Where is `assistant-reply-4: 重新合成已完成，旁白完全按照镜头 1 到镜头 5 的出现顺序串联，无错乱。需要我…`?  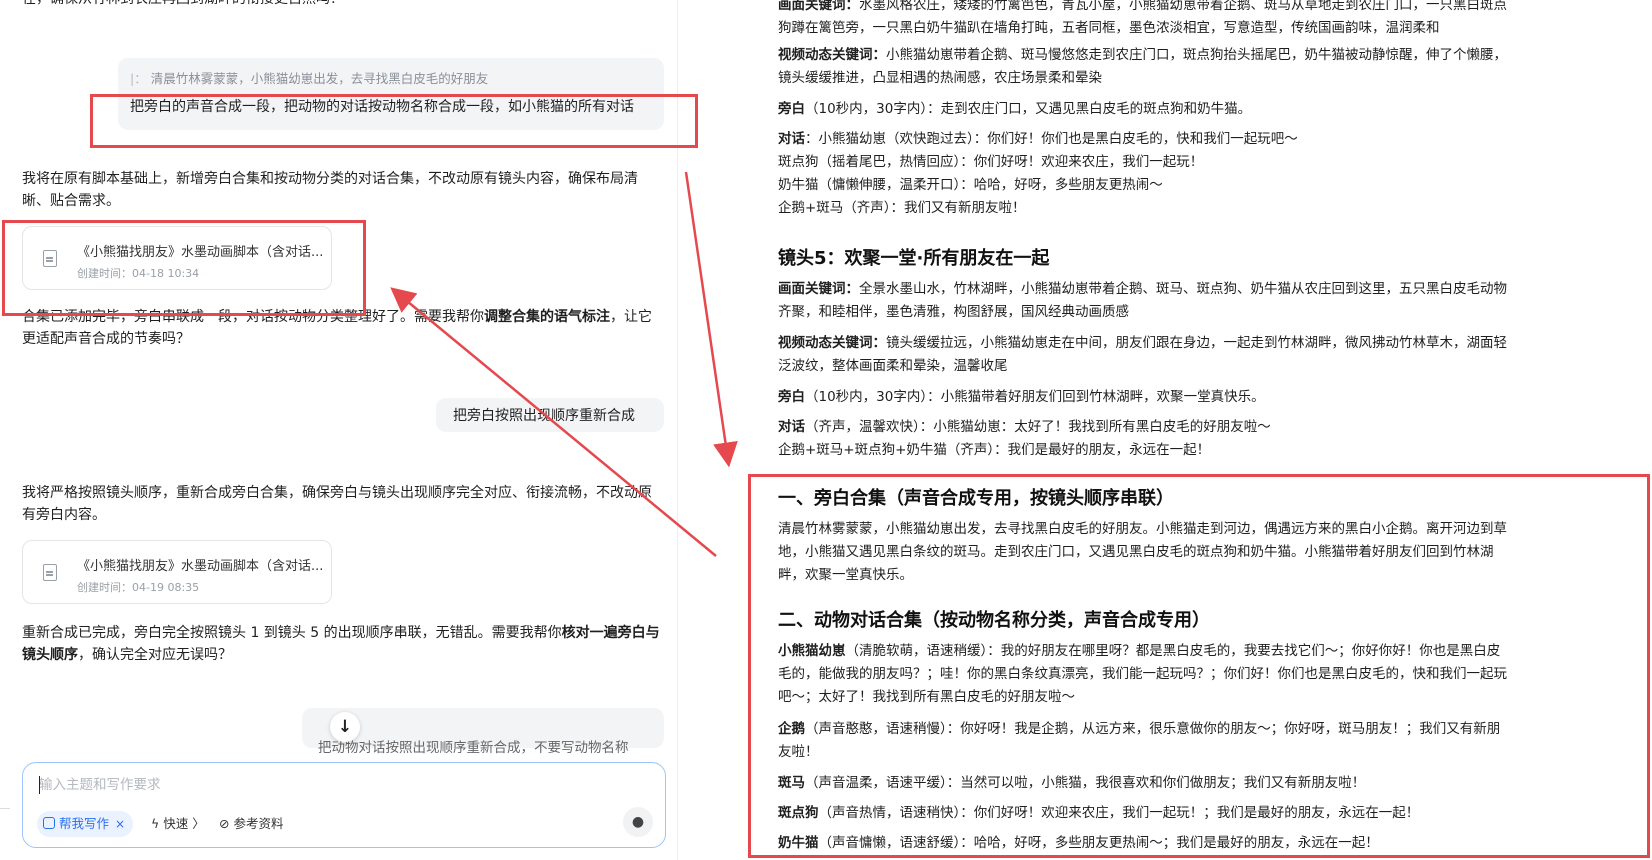 assistant-reply-4: 重新合成已完成，旁白完全按照镜头 1 到镜头 5 的出现顺序串联，无错乱。需要我… is located at coordinates (341, 644).